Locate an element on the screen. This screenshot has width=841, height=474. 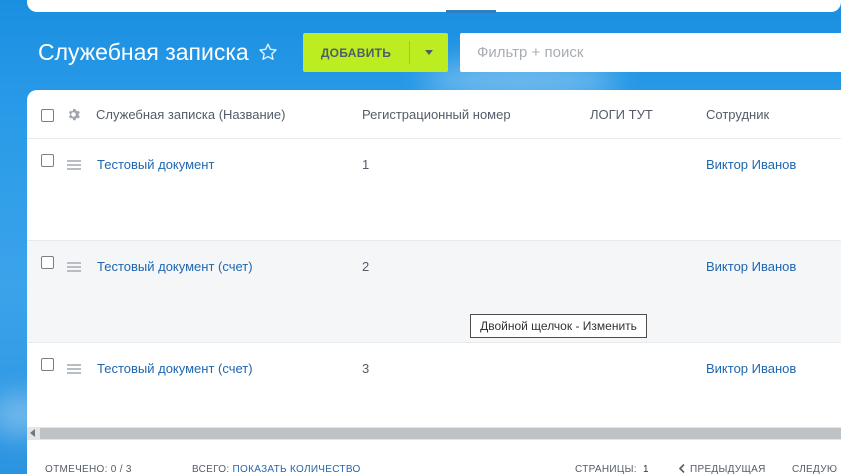
column-header-number: Регистрационный номер is located at coordinates (436, 114).